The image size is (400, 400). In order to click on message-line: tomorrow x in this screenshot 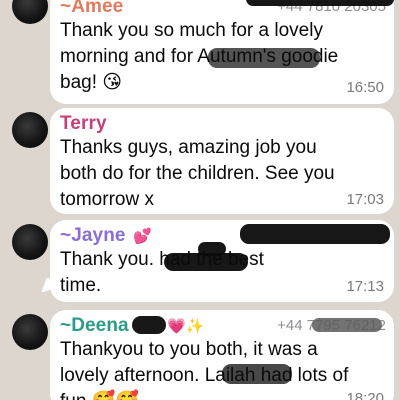, I will do `click(107, 199)`.